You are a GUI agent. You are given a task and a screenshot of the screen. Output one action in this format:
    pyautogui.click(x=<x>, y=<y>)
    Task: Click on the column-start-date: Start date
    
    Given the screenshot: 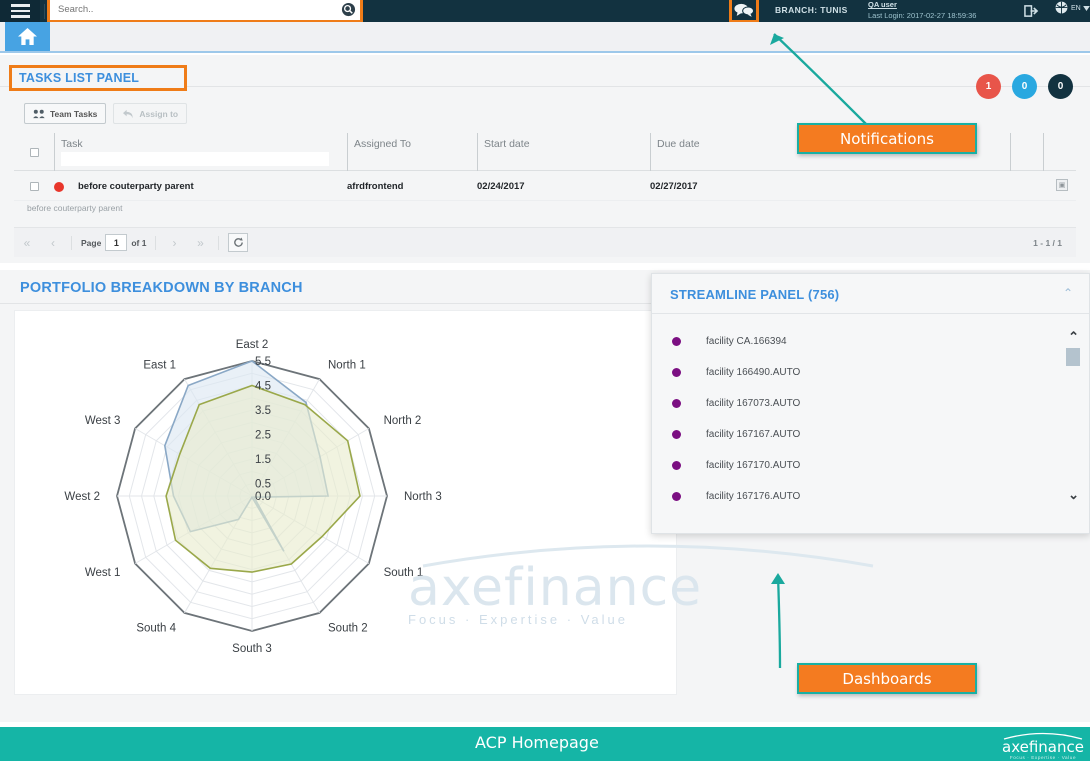 What is the action you would take?
    pyautogui.click(x=563, y=152)
    